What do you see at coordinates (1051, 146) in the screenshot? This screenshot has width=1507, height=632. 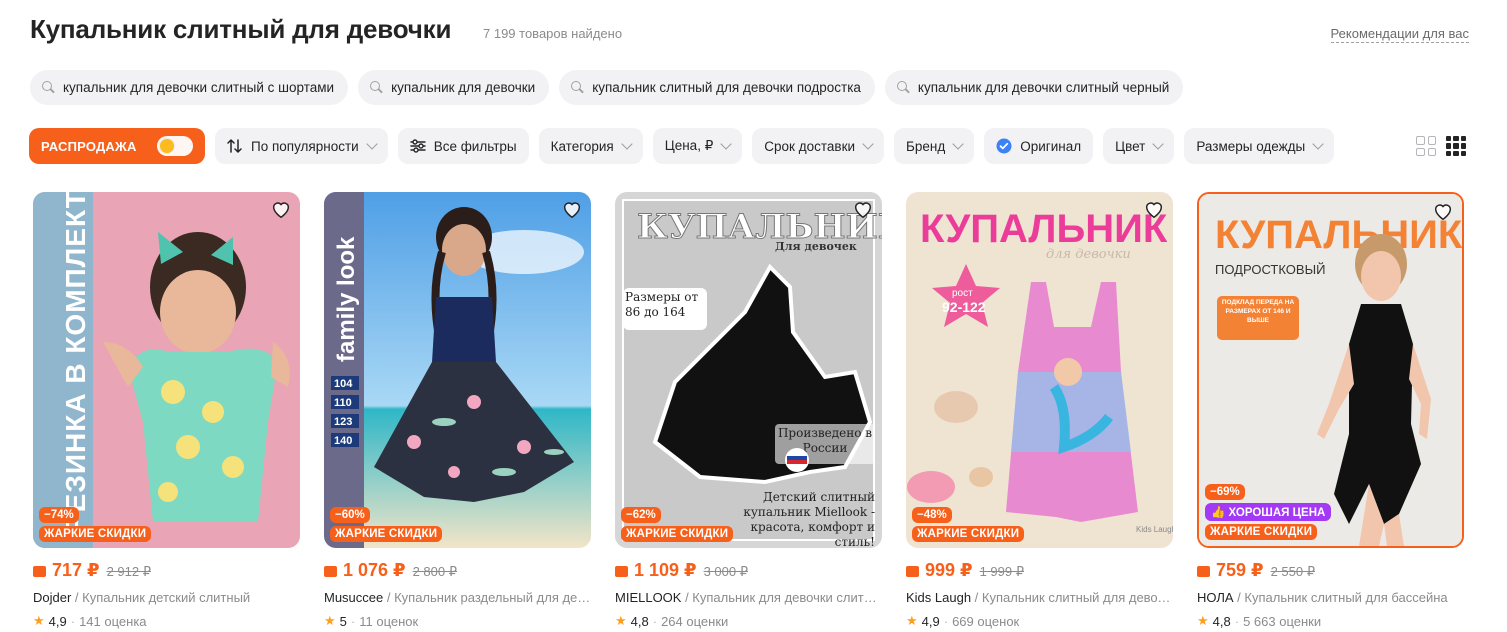 I see `original-label: Оригинал` at bounding box center [1051, 146].